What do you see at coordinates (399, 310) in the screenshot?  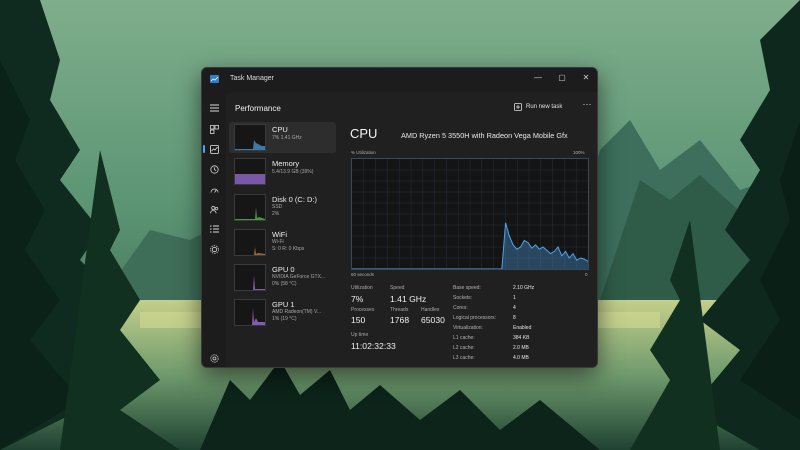 I see `threads-label: Threads` at bounding box center [399, 310].